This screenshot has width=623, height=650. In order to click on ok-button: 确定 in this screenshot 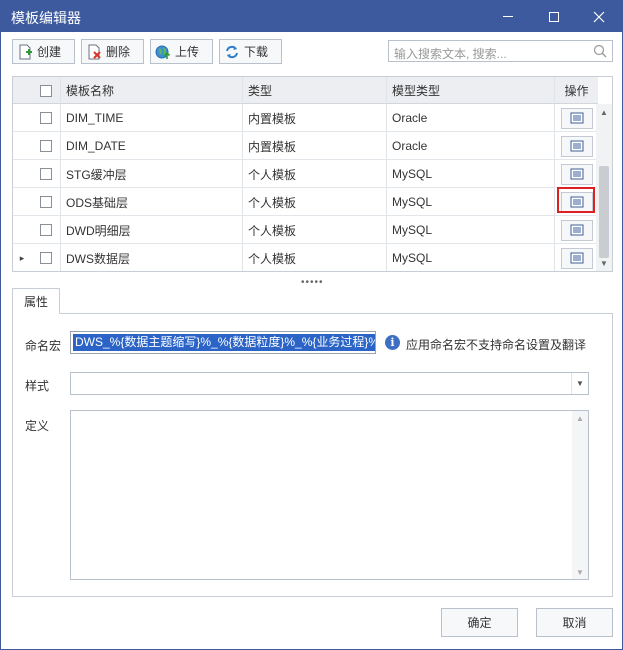, I will do `click(479, 622)`.